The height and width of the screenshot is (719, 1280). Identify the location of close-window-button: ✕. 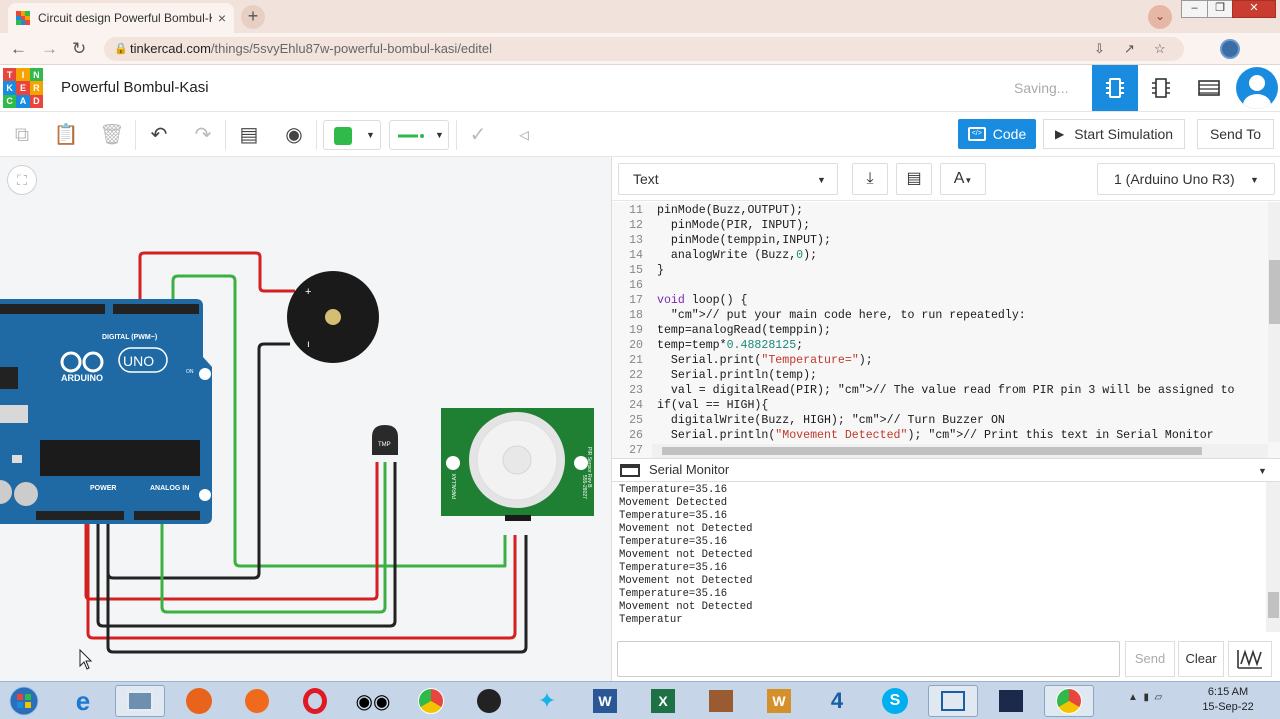
(1254, 9).